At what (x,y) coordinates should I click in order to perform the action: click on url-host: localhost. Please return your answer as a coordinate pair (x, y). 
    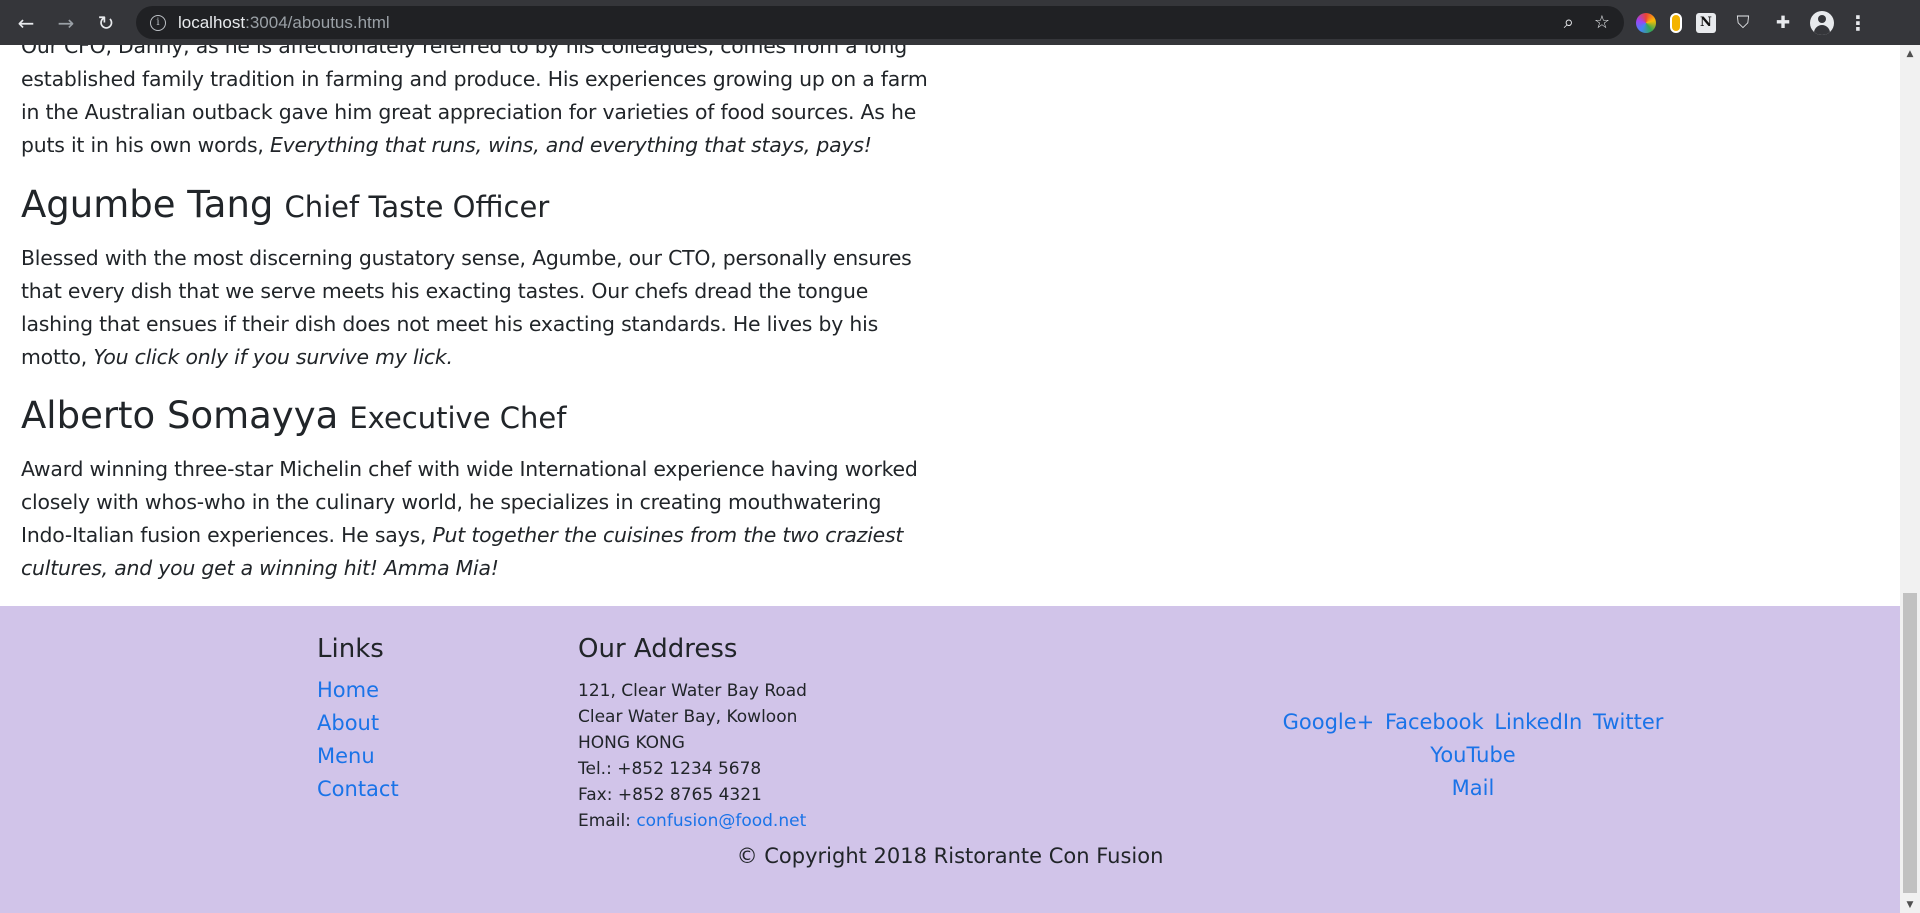
    Looking at the image, I should click on (212, 22).